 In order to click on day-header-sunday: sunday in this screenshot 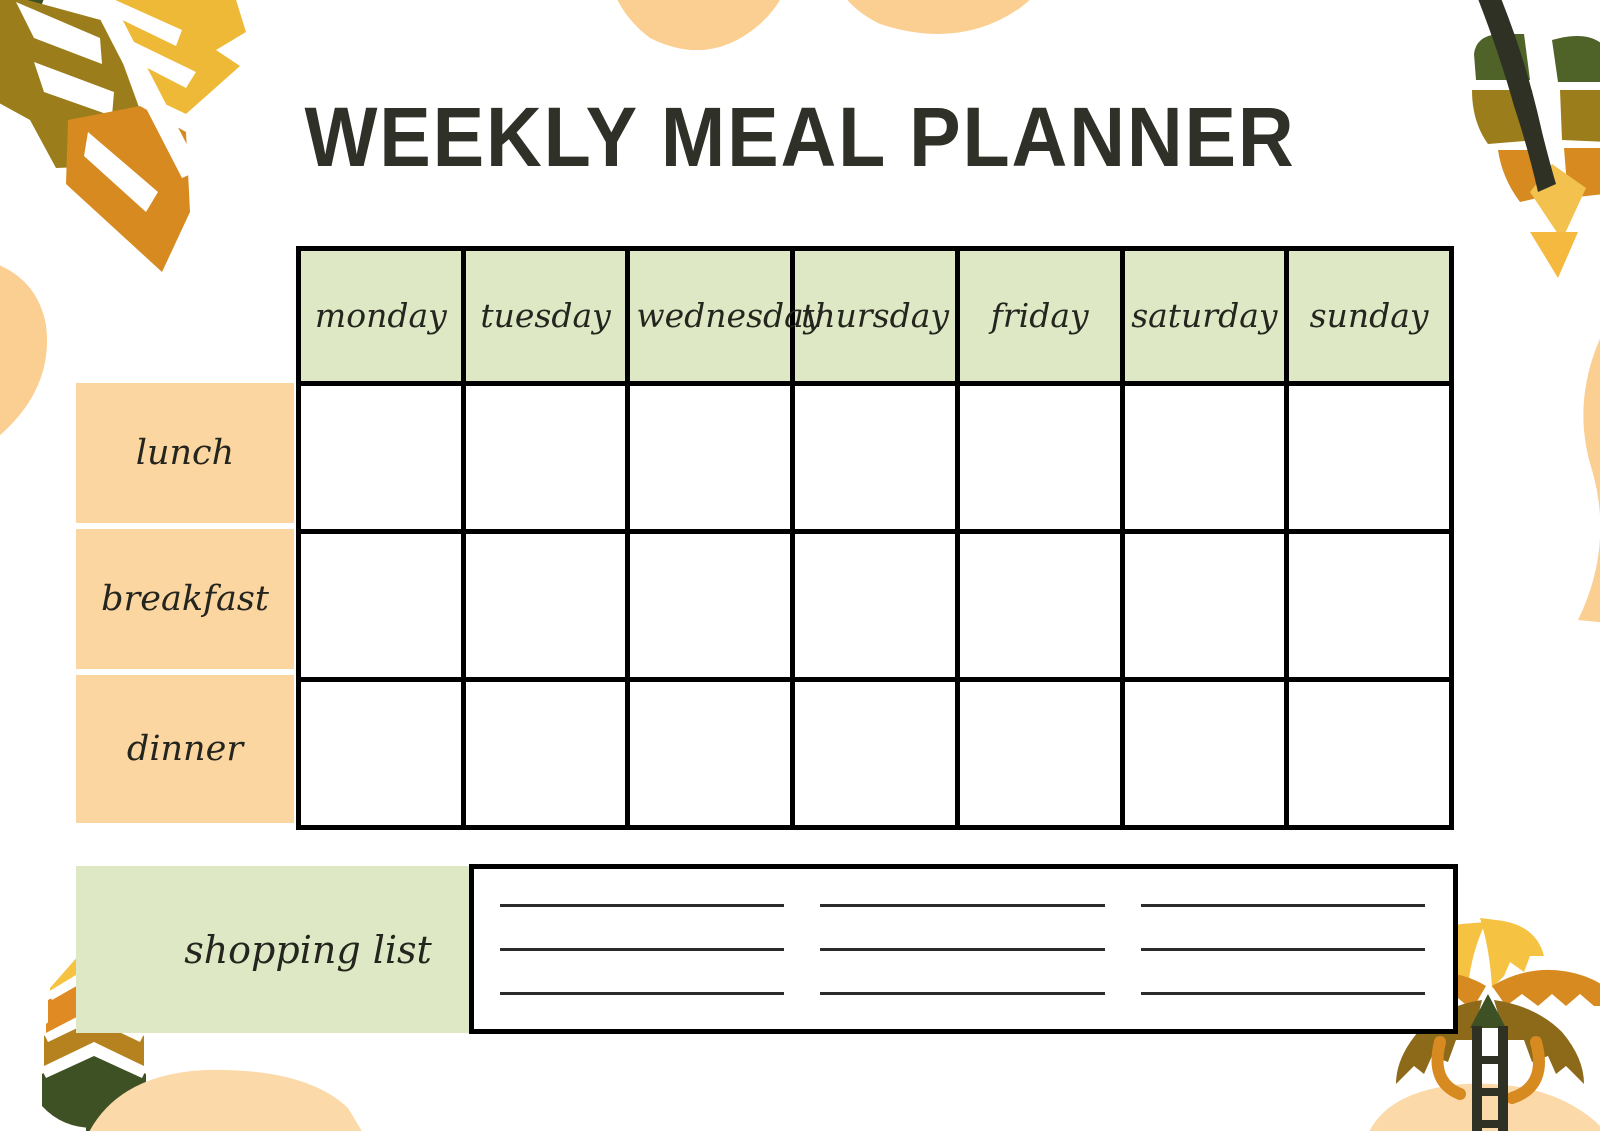, I will do `click(1369, 316)`.